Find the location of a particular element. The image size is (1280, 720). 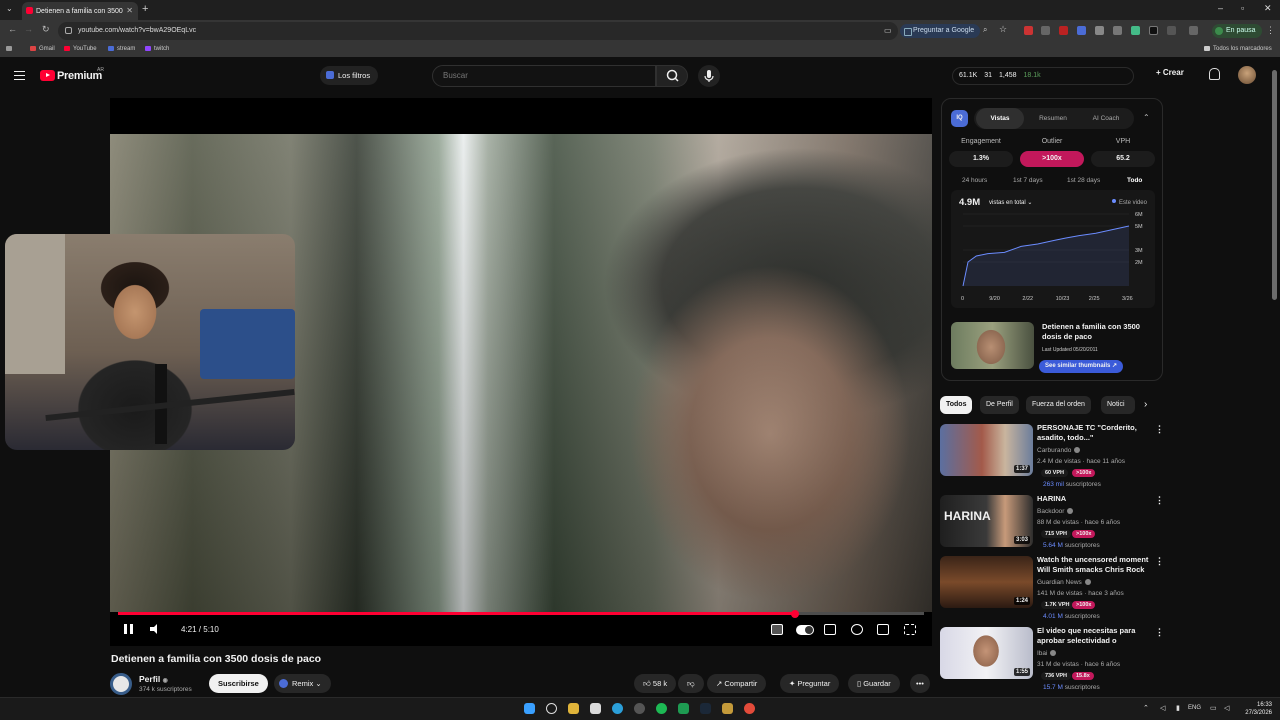

ask-google-button: Preguntar a Google is located at coordinates (940, 31).